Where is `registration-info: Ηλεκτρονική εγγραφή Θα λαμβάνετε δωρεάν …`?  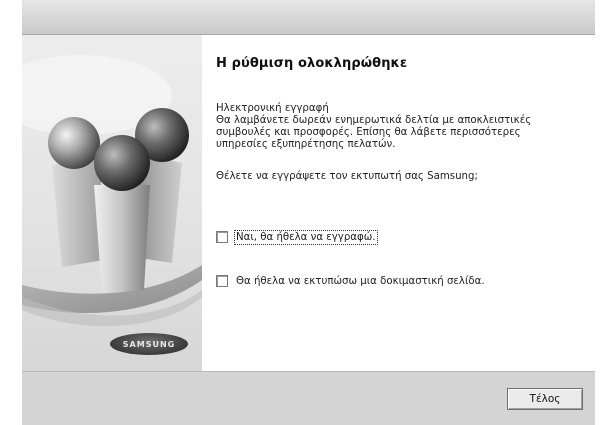
registration-info: Ηλεκτρονική εγγραφή Θα λαμβάνετε δωρεάν … is located at coordinates (401, 127).